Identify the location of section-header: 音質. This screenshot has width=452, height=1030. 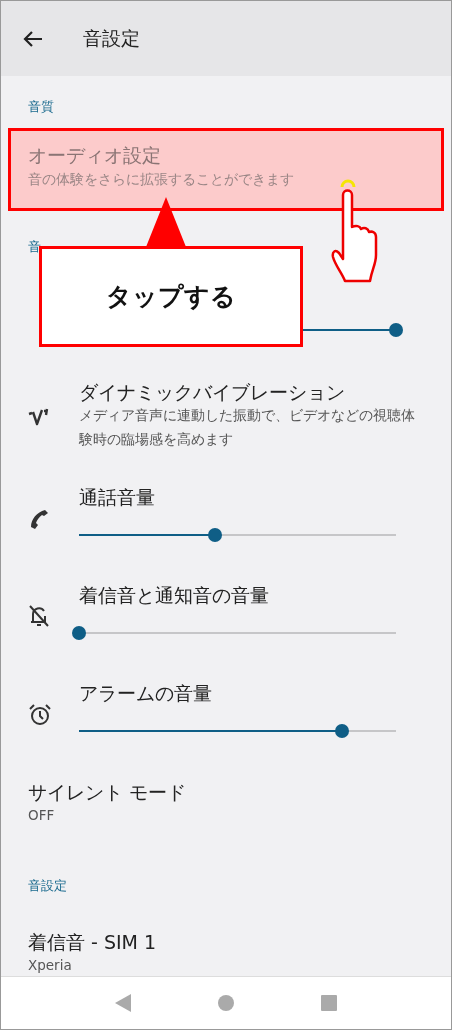
(41, 107).